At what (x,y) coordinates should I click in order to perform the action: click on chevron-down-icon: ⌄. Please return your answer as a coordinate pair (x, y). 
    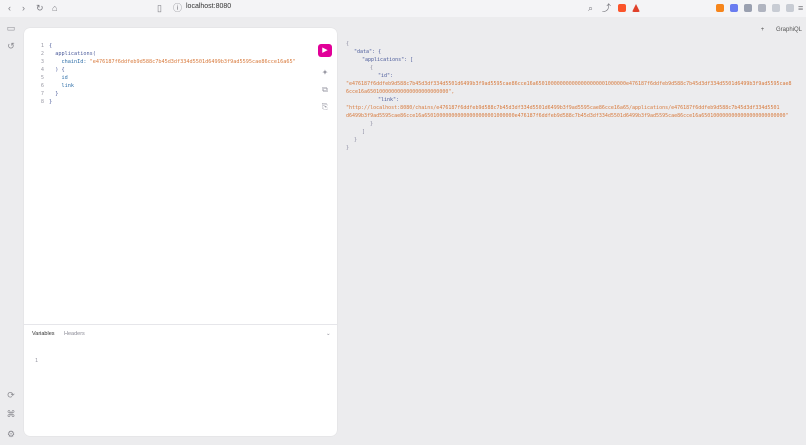
    Looking at the image, I should click on (328, 334).